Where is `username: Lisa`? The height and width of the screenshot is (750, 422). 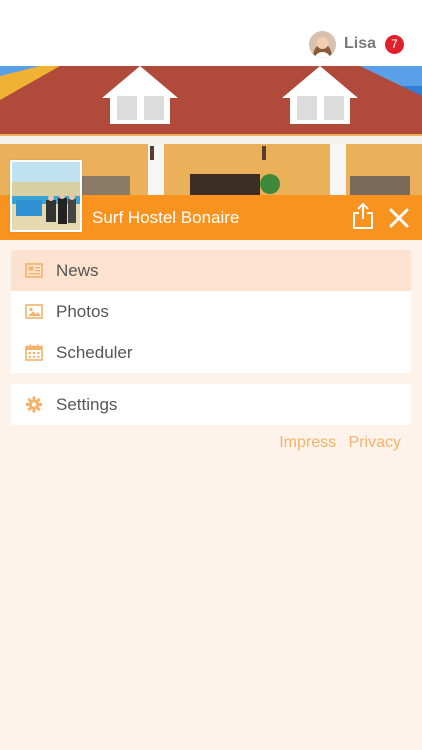 username: Lisa is located at coordinates (360, 44).